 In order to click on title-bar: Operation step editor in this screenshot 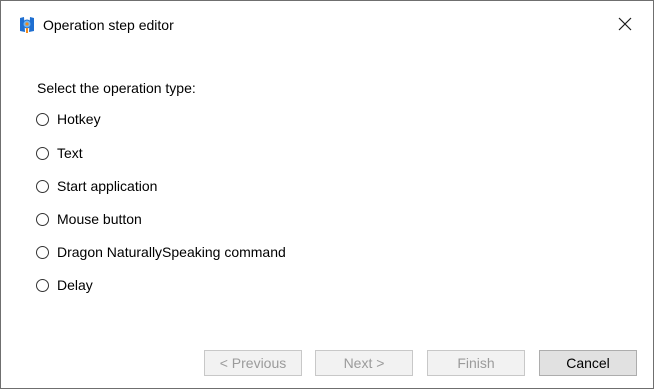, I will do `click(327, 24)`.